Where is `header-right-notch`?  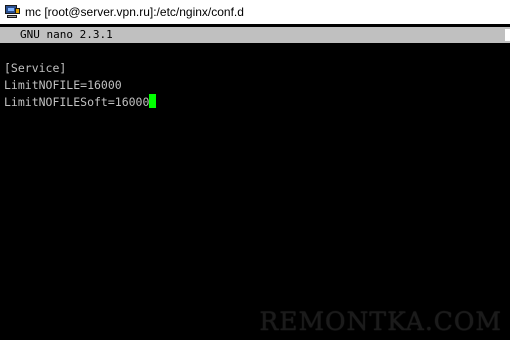
header-right-notch is located at coordinates (507, 35).